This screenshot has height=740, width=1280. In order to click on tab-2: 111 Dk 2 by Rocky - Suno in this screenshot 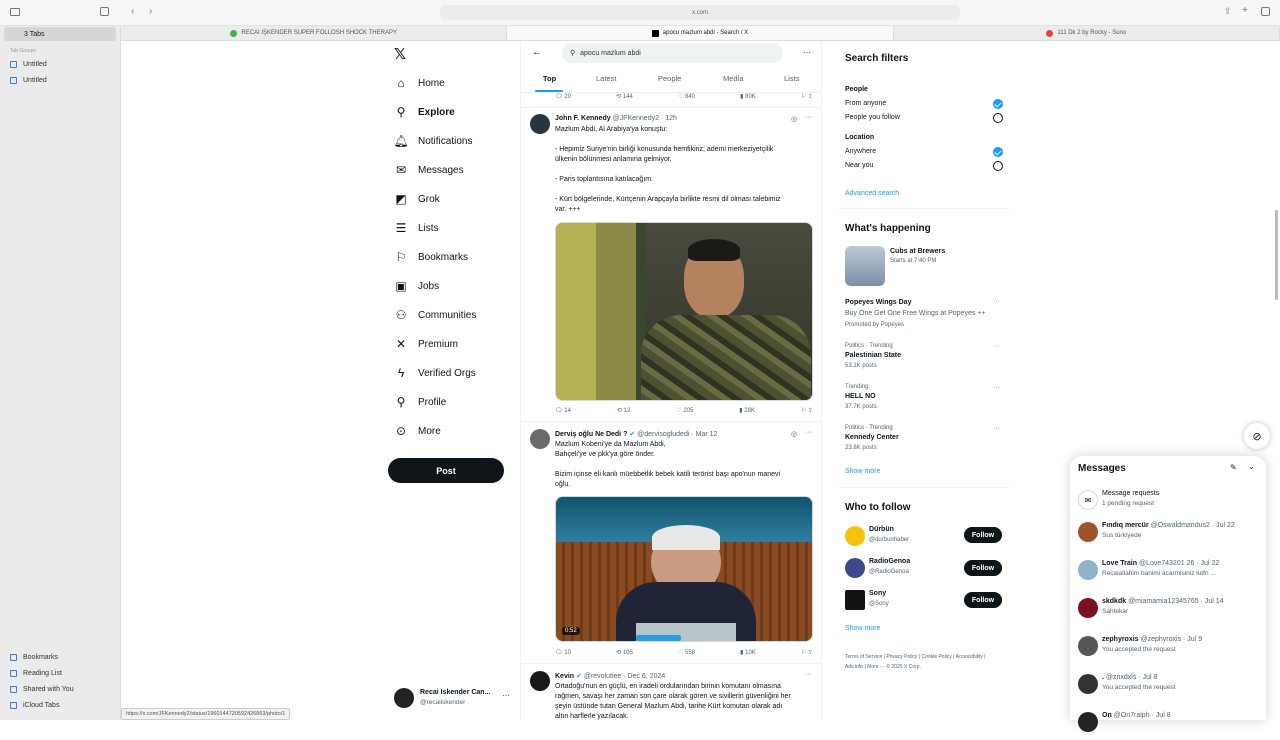, I will do `click(1087, 33)`.